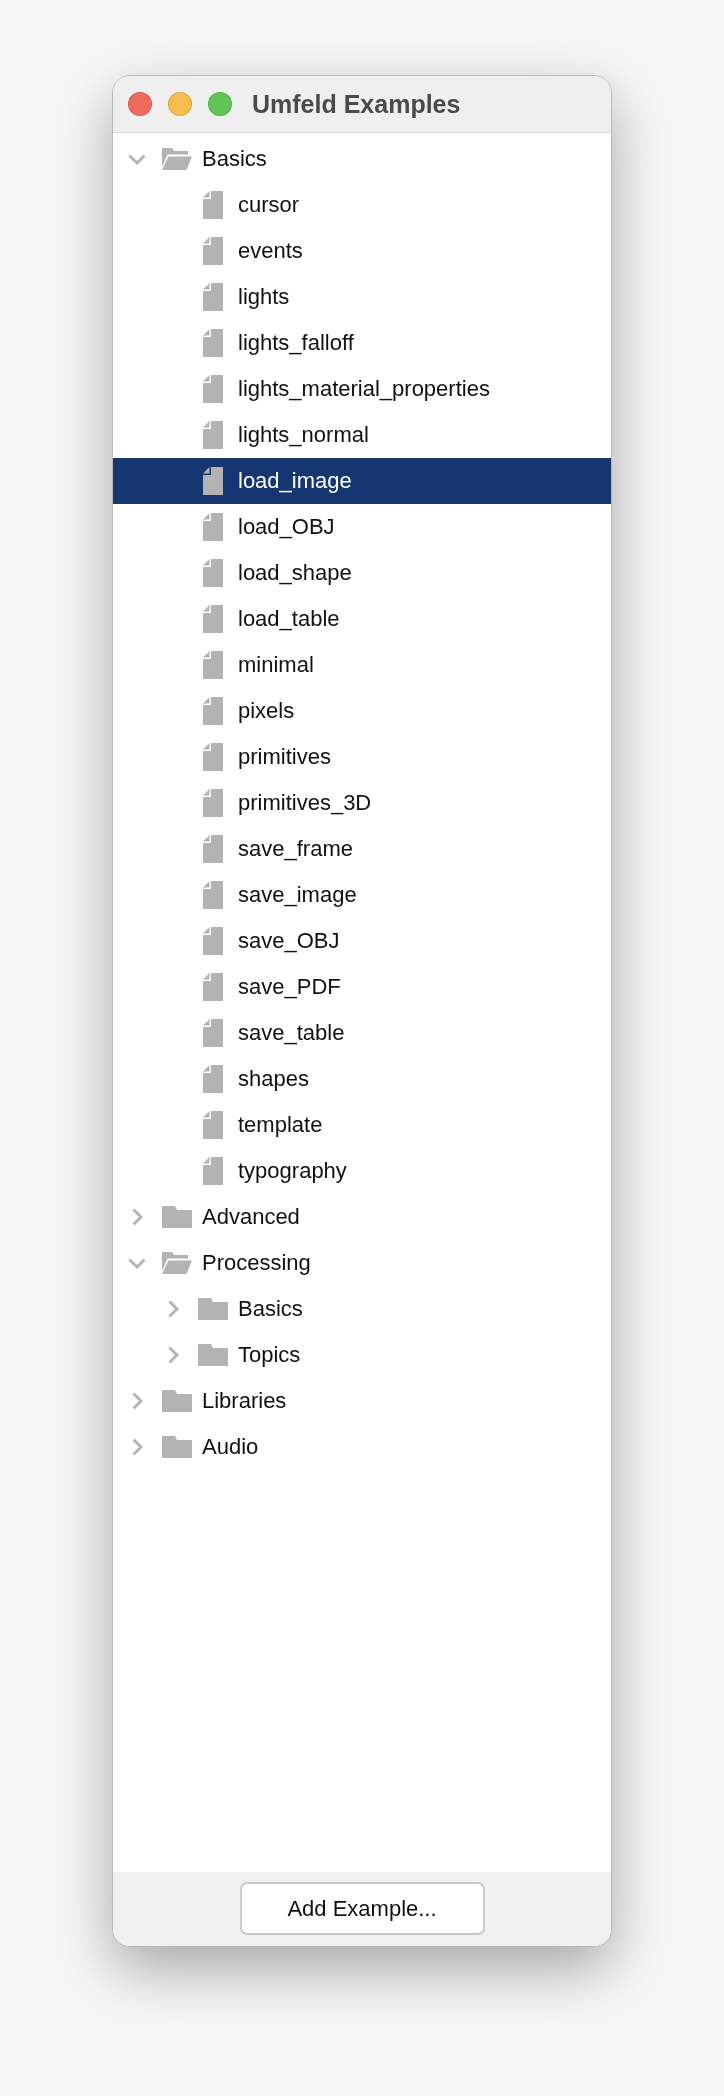 The height and width of the screenshot is (2096, 724). Describe the element at coordinates (362, 297) in the screenshot. I see `tree-item: lights` at that location.